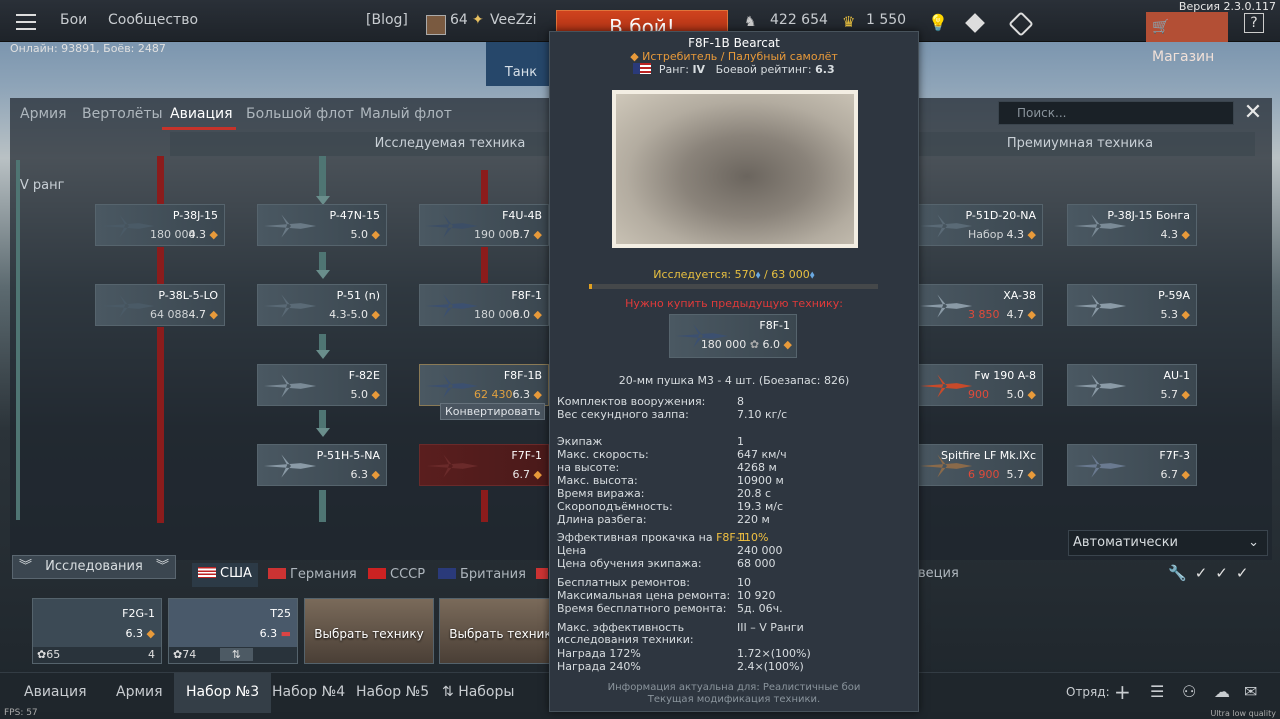 This screenshot has height=719, width=1280. What do you see at coordinates (18, 340) in the screenshot?
I see `rank-line` at bounding box center [18, 340].